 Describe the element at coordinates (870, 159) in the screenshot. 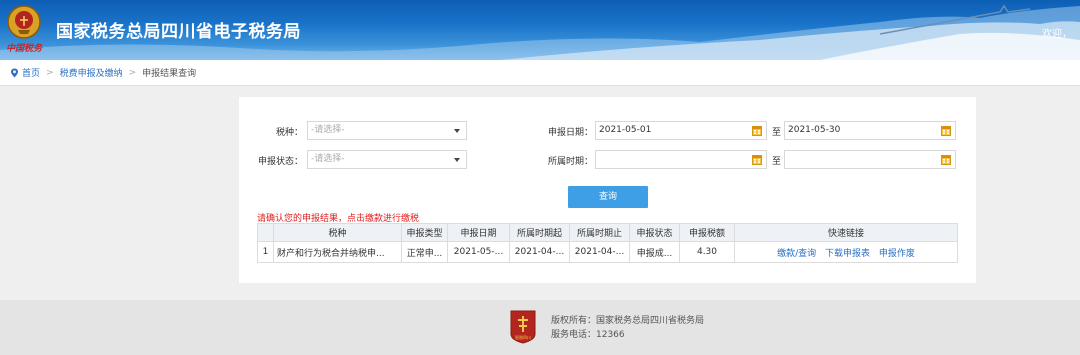

I see `period-to-input` at that location.